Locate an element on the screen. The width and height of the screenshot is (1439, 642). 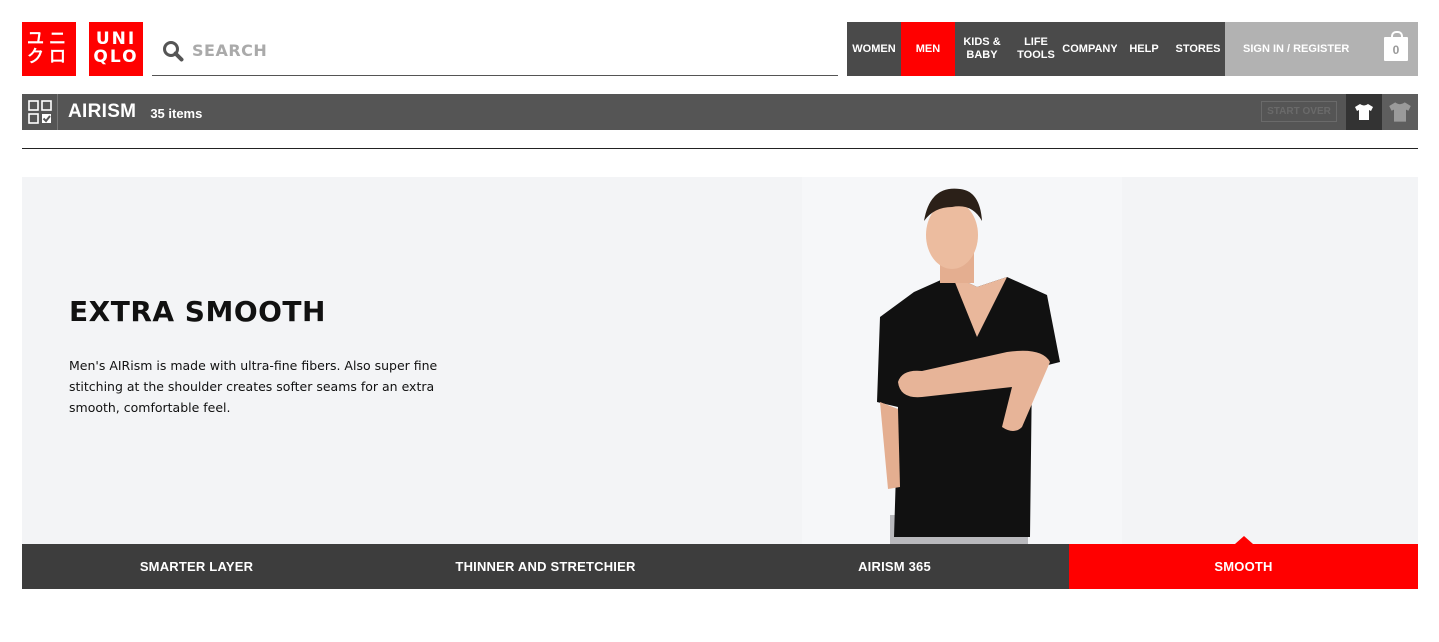
tshirt-view-button is located at coordinates (1364, 112).